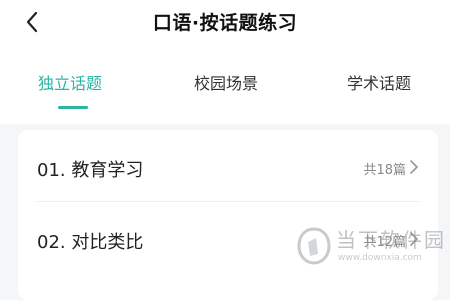 This screenshot has width=450, height=300. Describe the element at coordinates (379, 82) in the screenshot. I see `tab-academic-topics: 学术话题` at that location.